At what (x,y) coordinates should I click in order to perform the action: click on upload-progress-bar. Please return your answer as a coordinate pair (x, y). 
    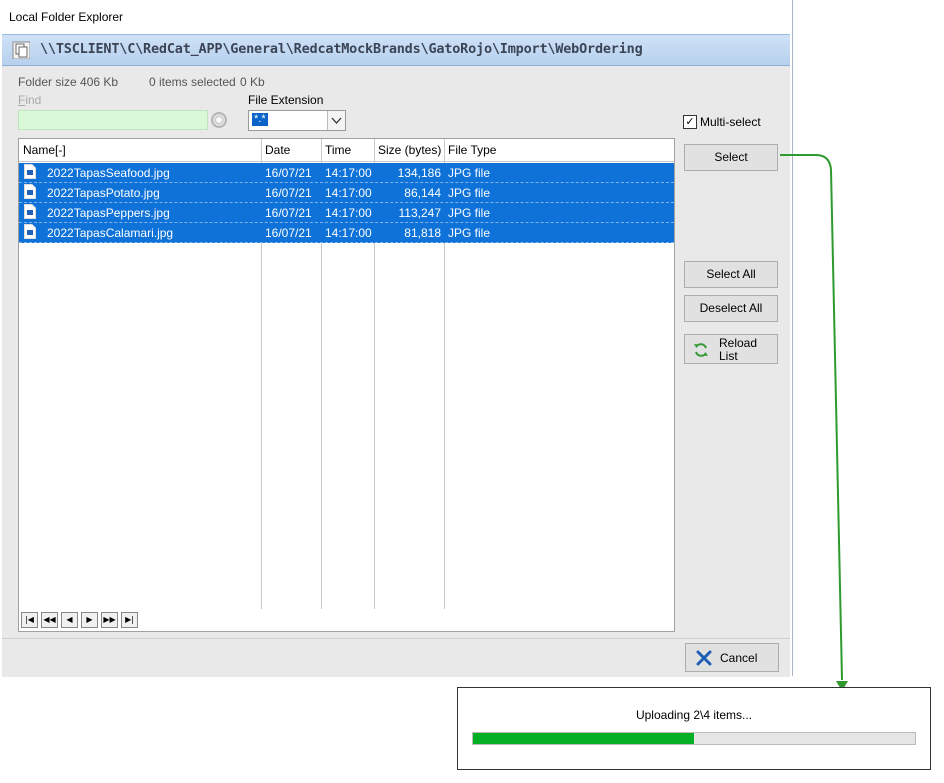
    Looking at the image, I should click on (694, 738).